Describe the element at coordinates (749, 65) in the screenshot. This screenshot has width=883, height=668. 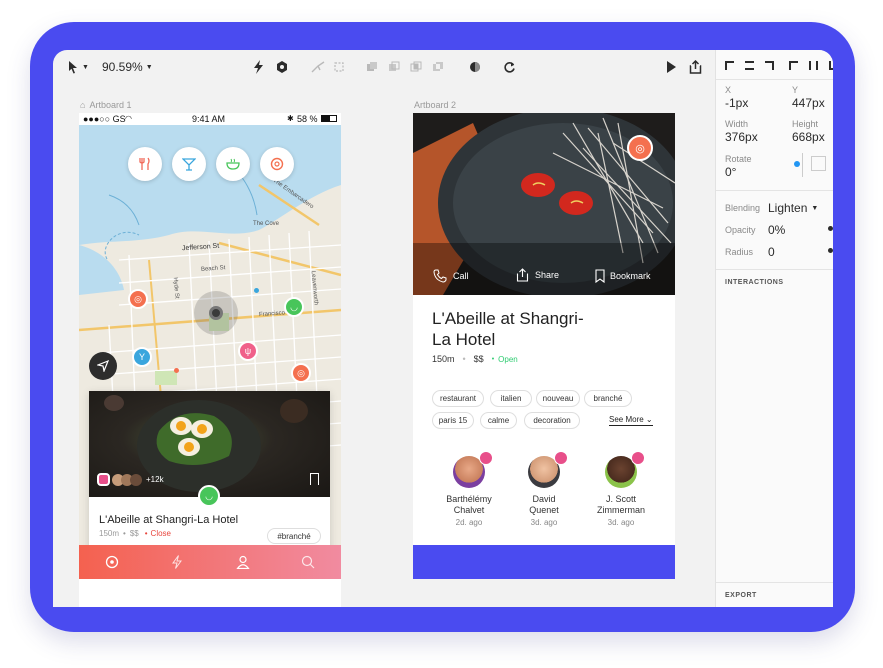
I see `align-center-icon` at that location.